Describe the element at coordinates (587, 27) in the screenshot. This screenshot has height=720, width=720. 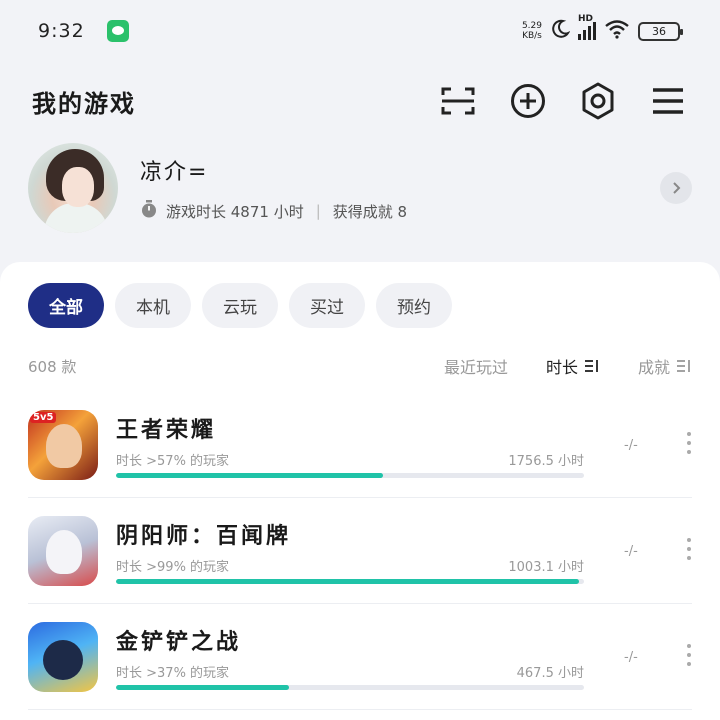
I see `signal-icon: HD` at that location.